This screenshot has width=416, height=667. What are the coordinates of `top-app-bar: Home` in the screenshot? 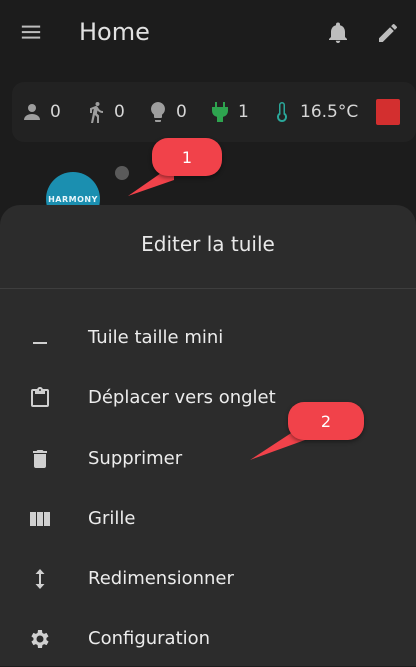 It's located at (208, 33).